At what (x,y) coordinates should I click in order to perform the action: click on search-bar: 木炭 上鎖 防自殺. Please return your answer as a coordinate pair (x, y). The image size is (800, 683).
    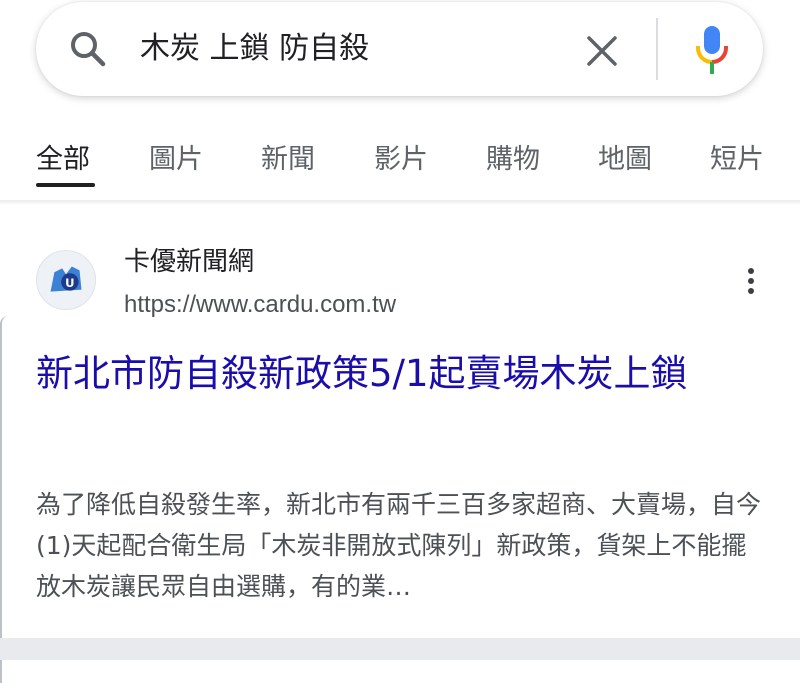
    Looking at the image, I should click on (399, 49).